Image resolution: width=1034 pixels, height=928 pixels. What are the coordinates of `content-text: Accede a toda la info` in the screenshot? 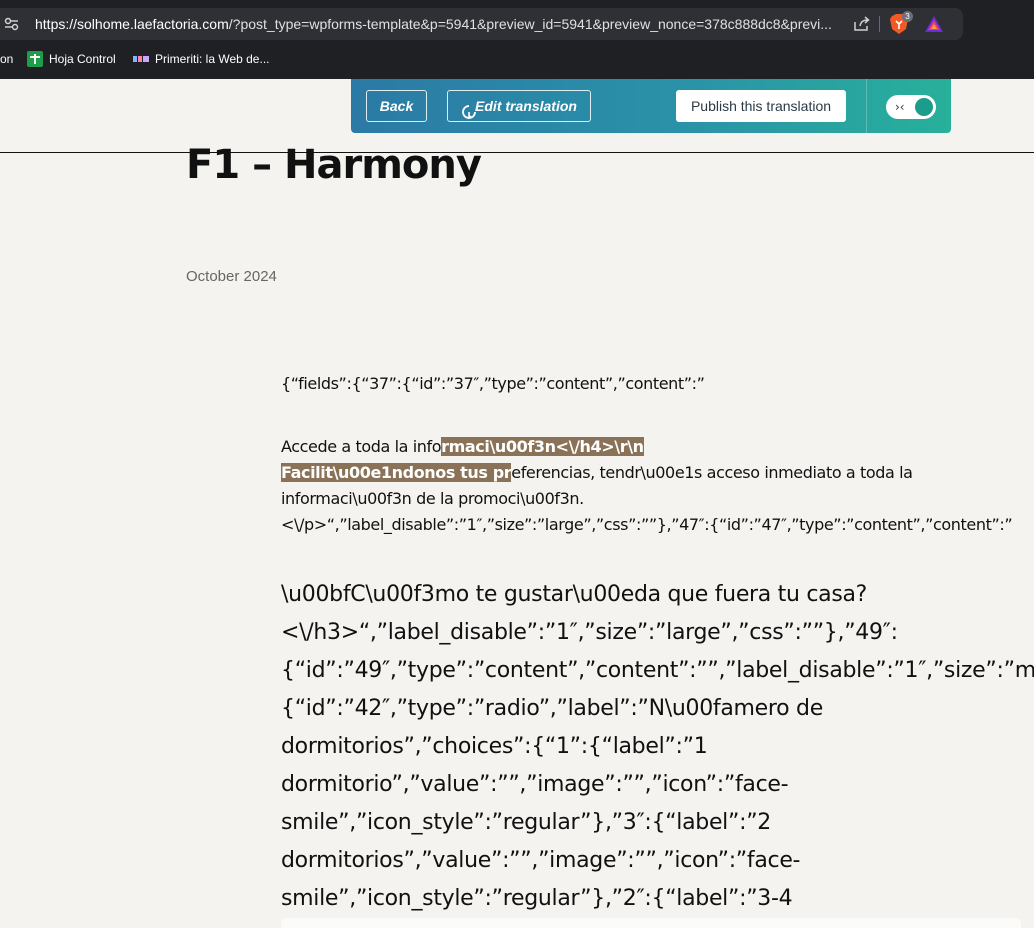 It's located at (361, 446).